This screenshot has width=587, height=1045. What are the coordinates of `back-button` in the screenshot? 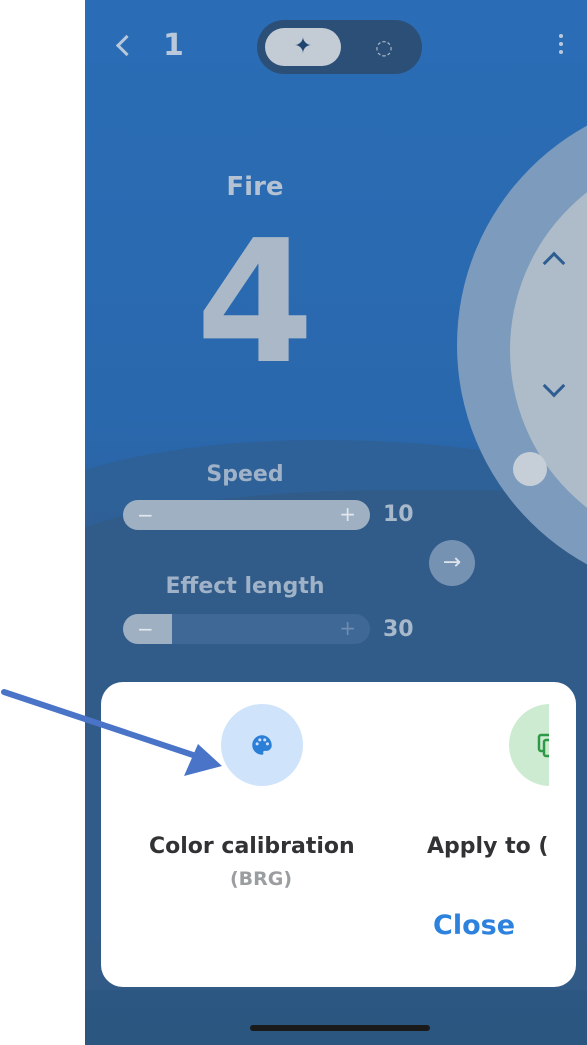 It's located at (124, 47).